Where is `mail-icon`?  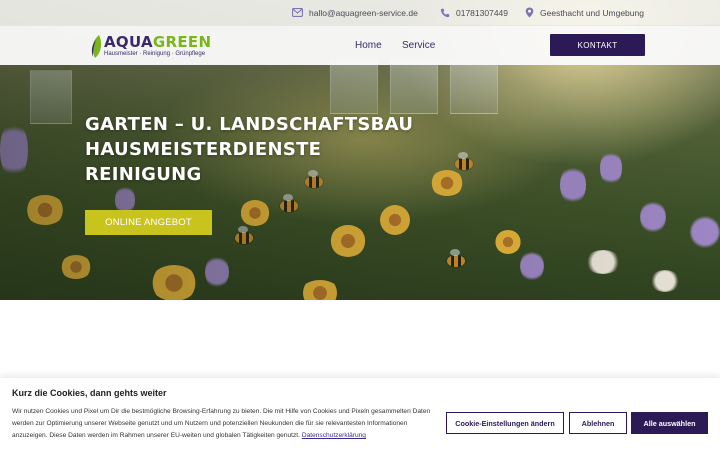
mail-icon is located at coordinates (297, 12).